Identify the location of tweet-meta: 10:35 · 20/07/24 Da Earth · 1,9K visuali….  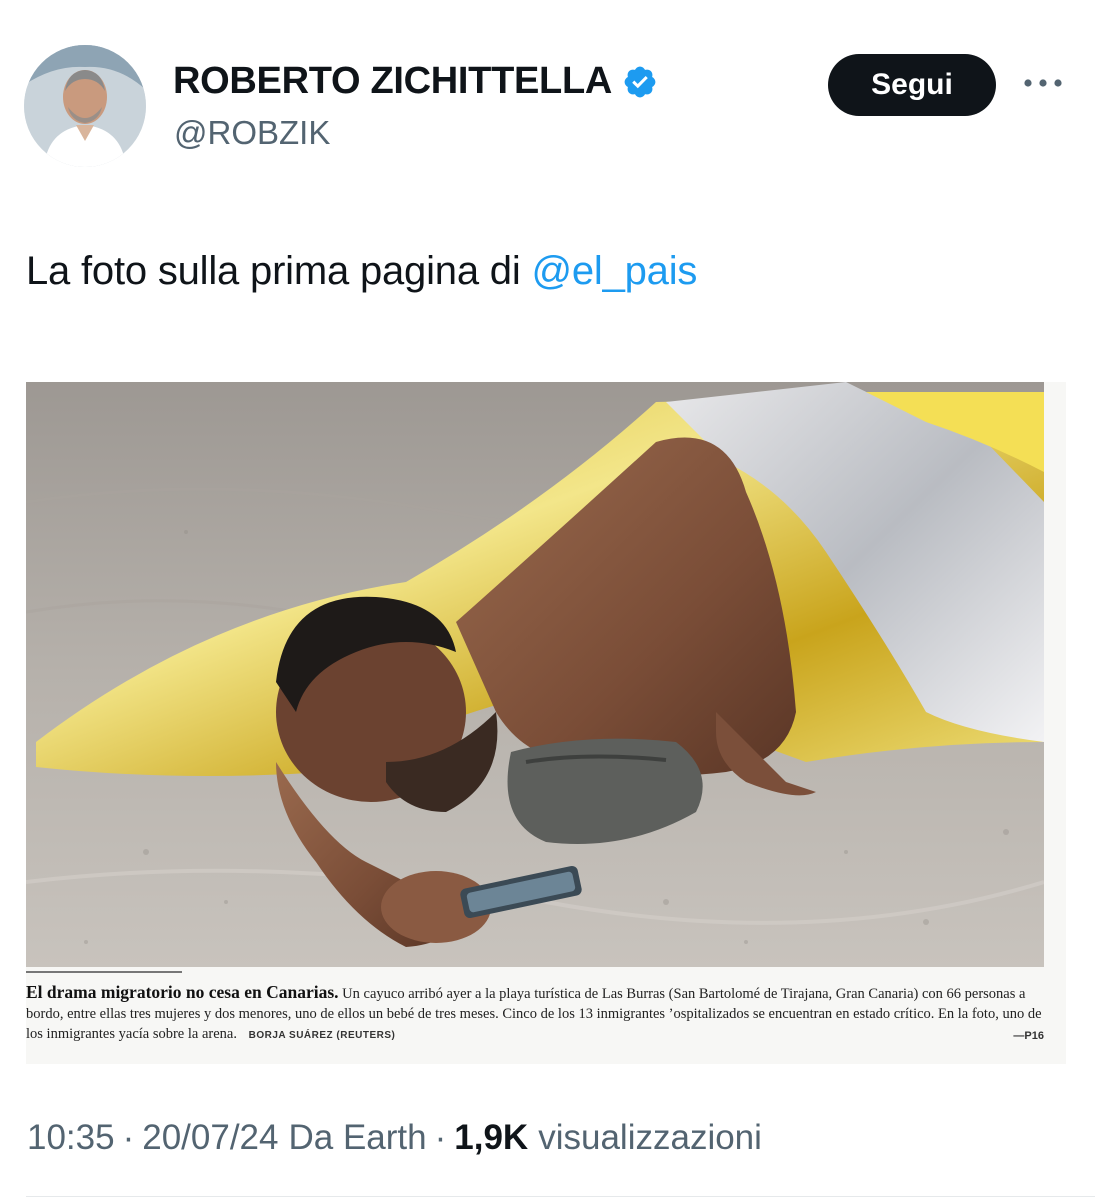
(394, 1138).